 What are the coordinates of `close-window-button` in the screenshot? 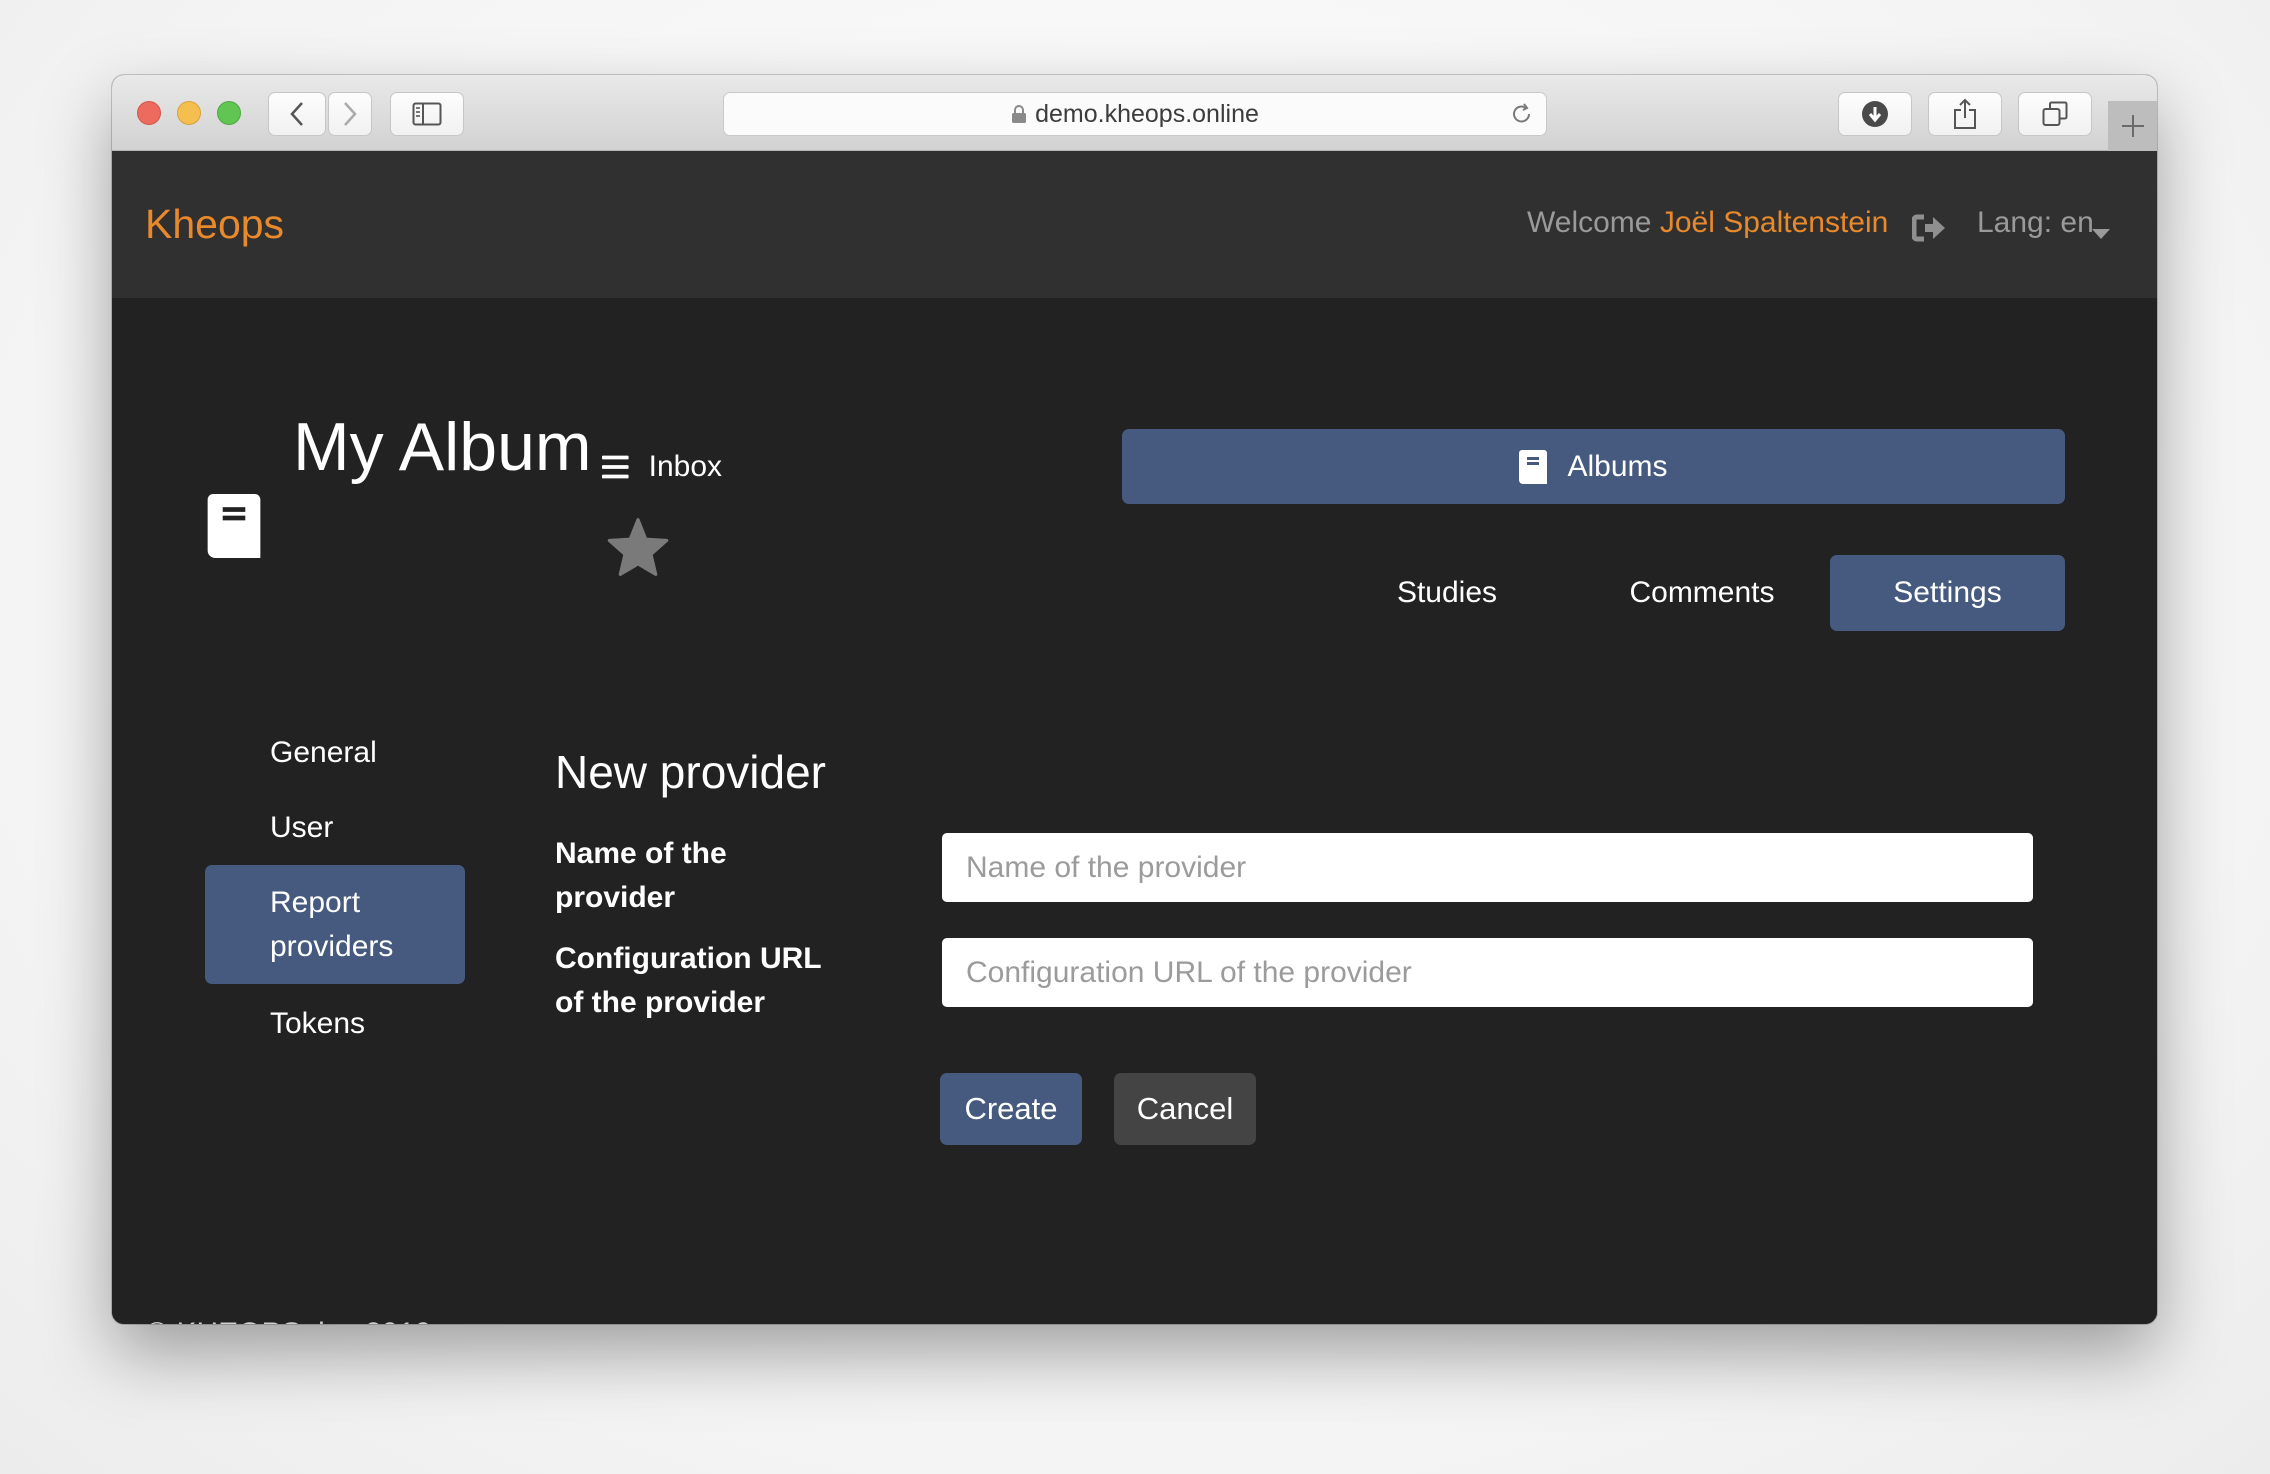 It's located at (149, 113).